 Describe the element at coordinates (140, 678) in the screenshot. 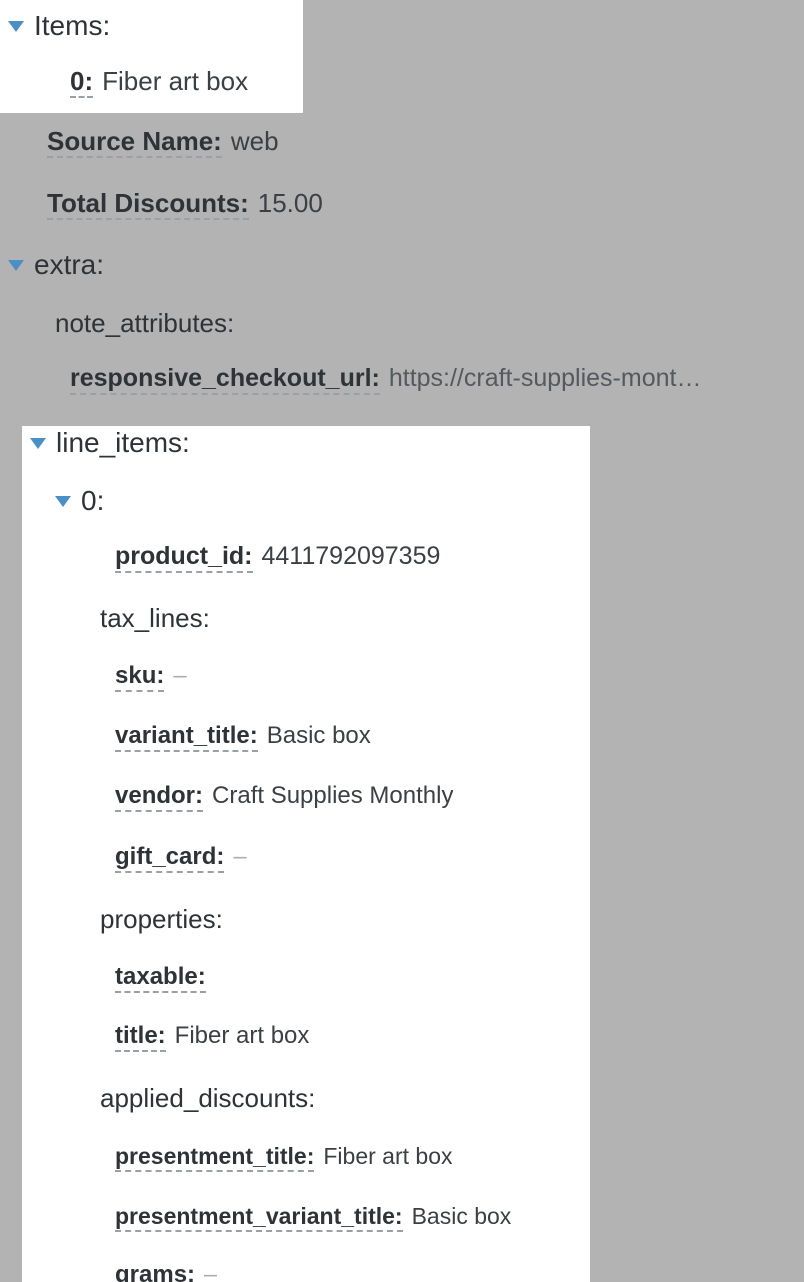

I see `field-sku-key: sku:` at that location.